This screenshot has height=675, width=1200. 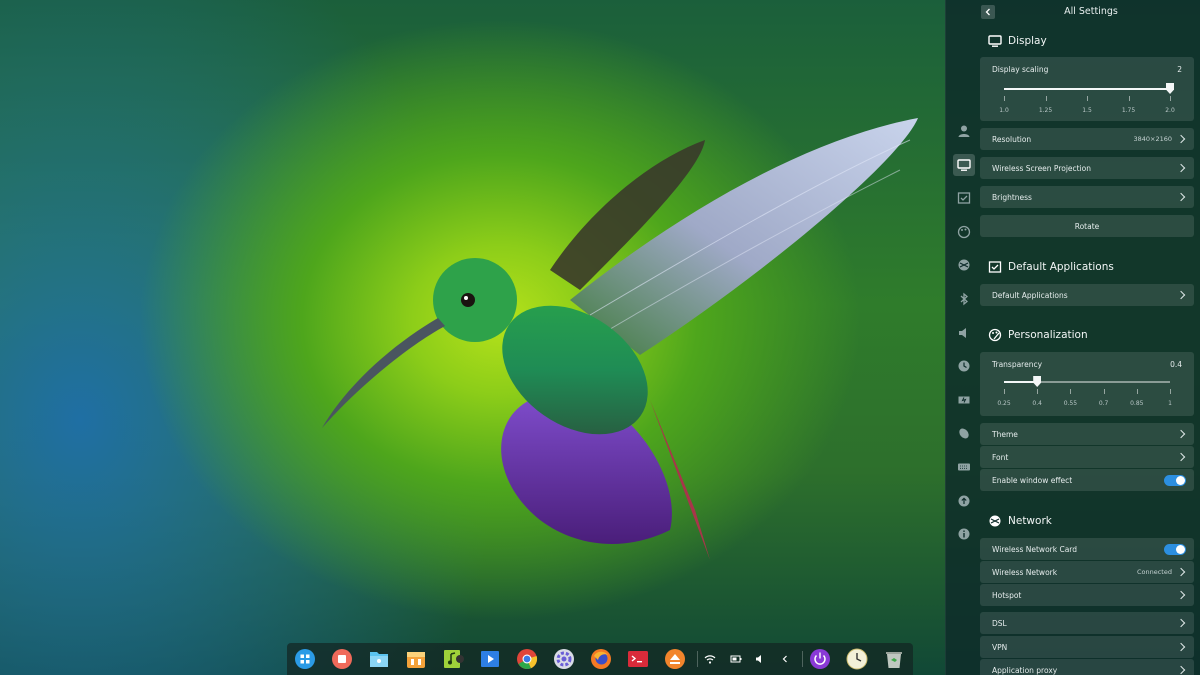 What do you see at coordinates (490, 659) in the screenshot?
I see `movie-icon` at bounding box center [490, 659].